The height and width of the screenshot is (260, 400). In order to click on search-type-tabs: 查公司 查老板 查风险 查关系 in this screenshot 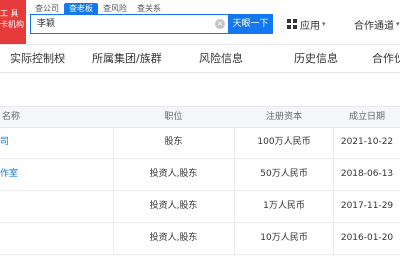, I will do `click(98, 8)`.